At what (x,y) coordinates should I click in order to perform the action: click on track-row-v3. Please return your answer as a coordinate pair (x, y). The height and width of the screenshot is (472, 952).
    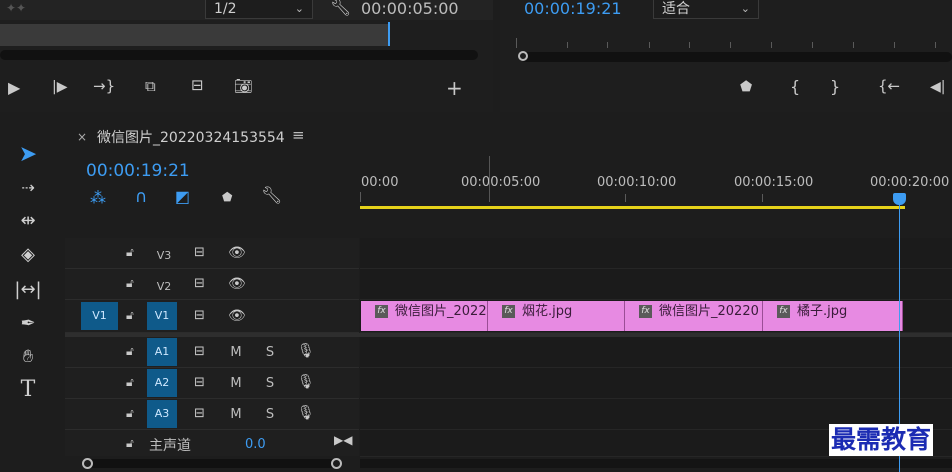
    Looking at the image, I should click on (656, 253).